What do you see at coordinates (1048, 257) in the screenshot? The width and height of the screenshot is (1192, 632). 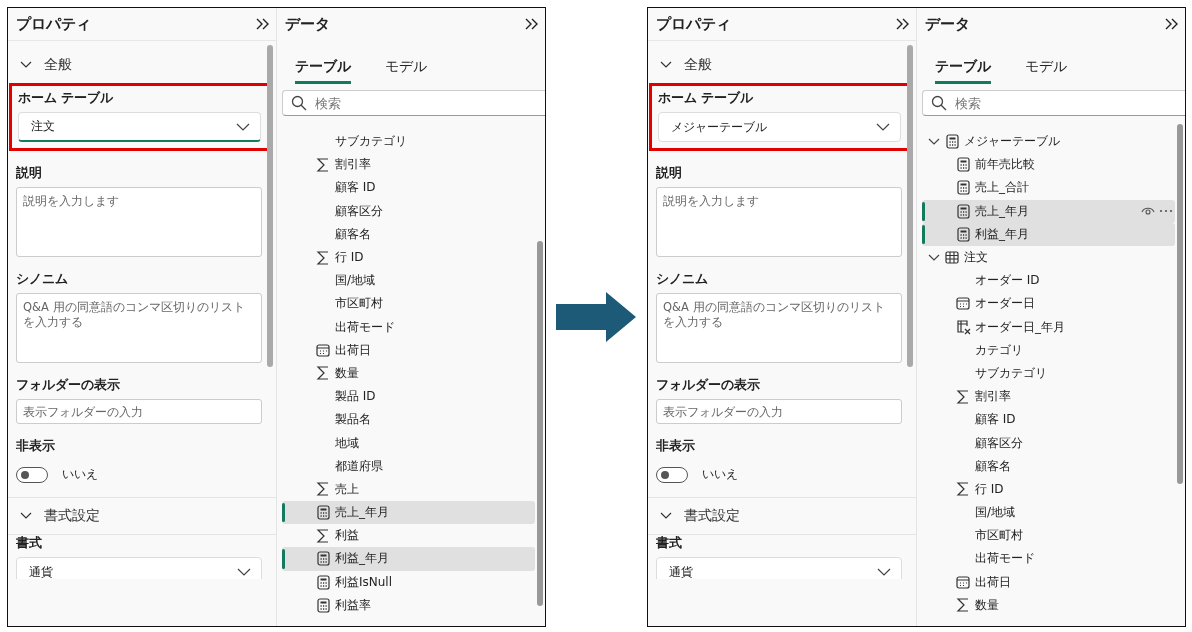 I see `field-item: 注文` at bounding box center [1048, 257].